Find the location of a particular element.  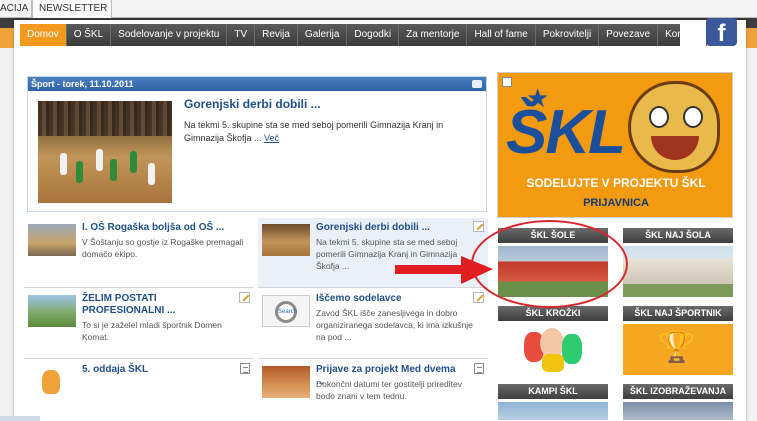

tile-skl-naj-sola: ŠKL NAJ ŠOLA is located at coordinates (678, 262).